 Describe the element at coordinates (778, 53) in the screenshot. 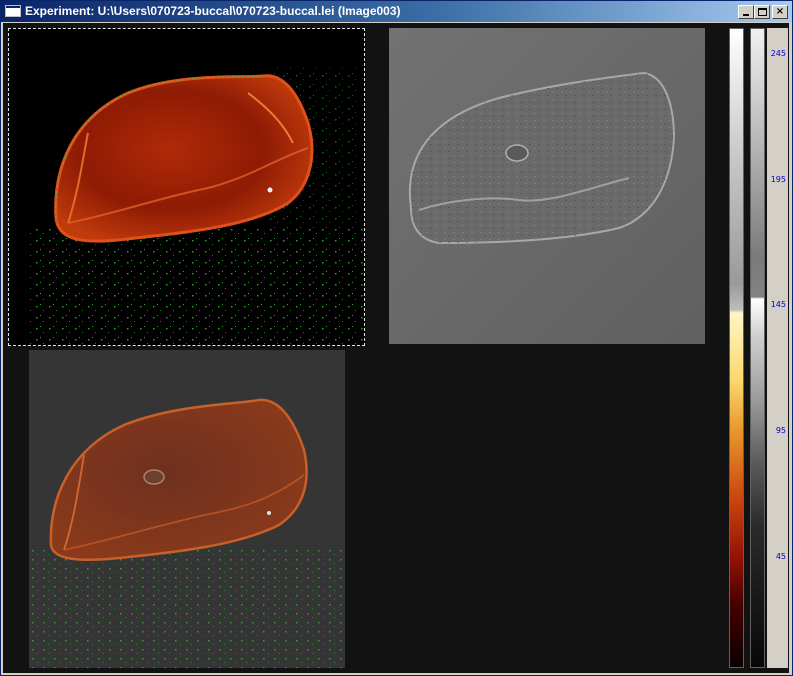

I see `scale-tick: 245` at that location.